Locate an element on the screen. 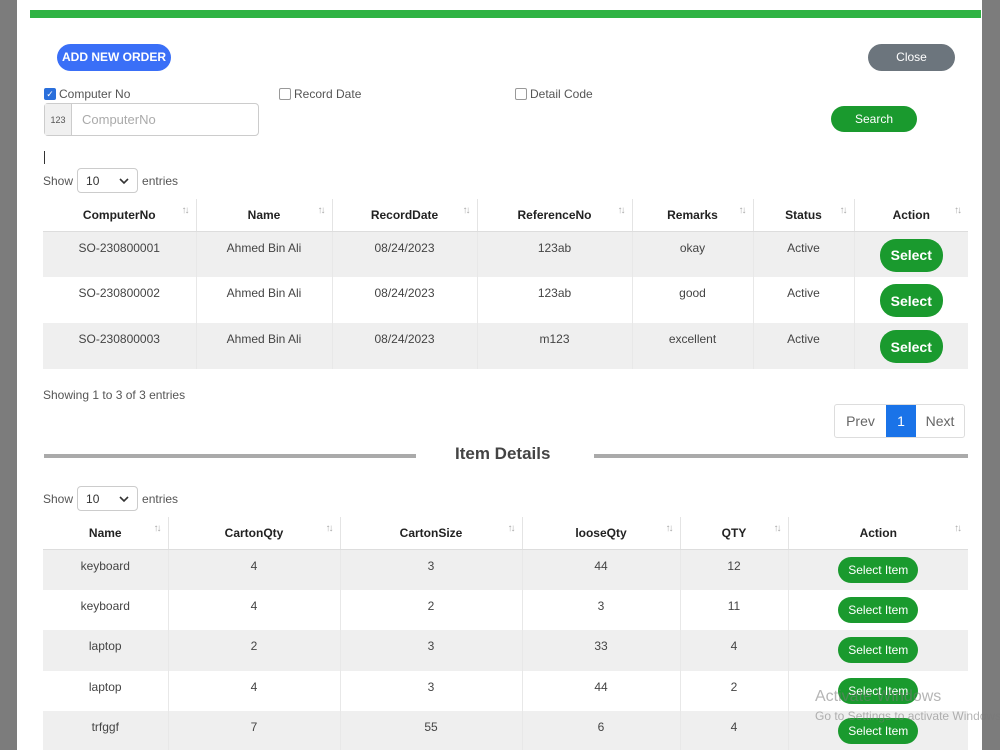  record-date-checkbox: Record Date is located at coordinates (320, 94).